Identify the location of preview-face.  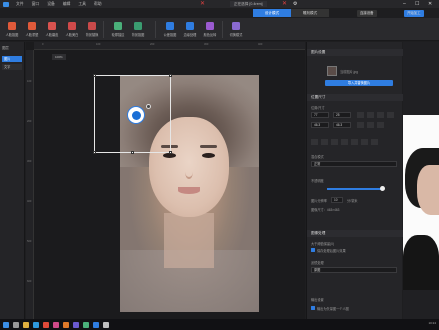
(428, 190).